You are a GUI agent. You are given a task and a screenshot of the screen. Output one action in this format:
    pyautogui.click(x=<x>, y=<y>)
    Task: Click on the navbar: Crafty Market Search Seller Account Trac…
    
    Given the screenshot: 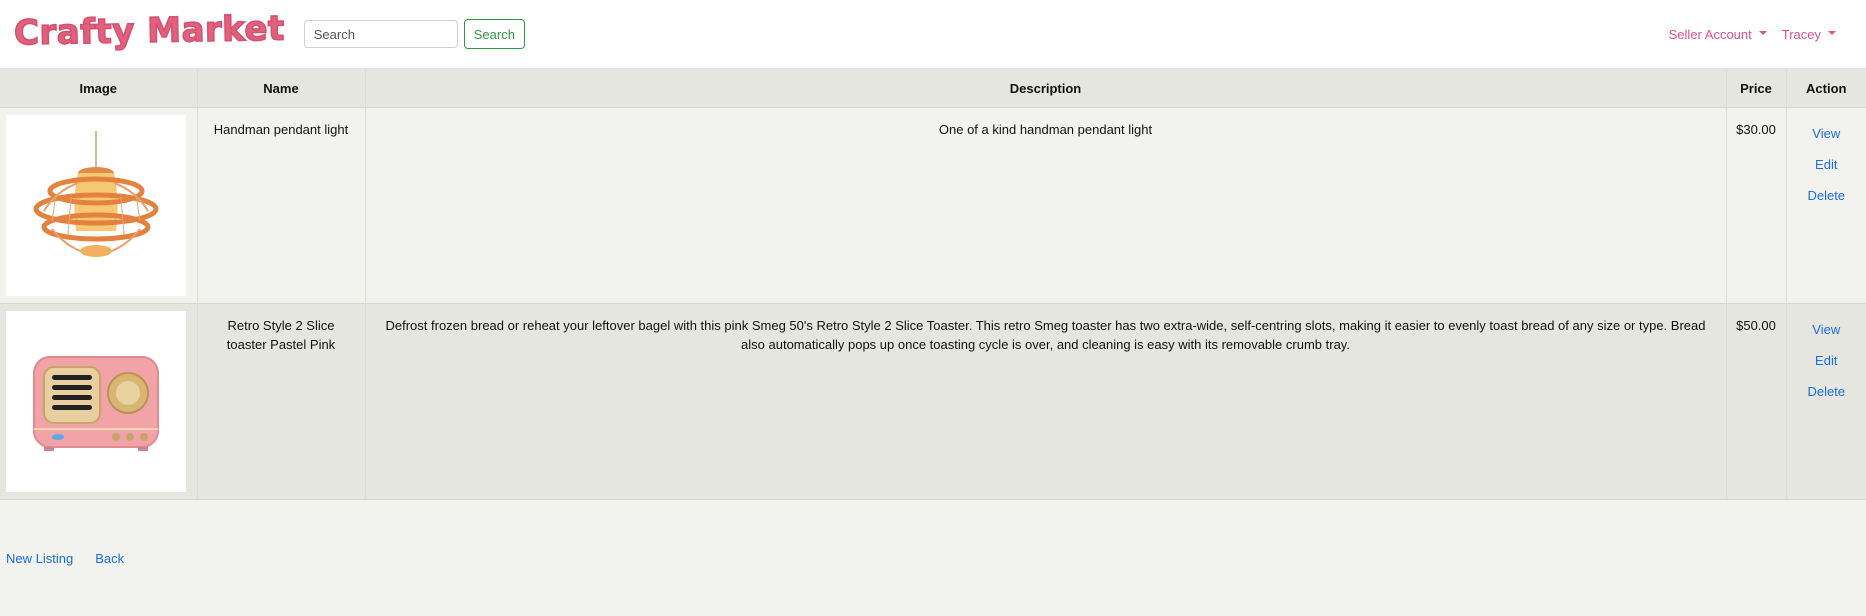 What is the action you would take?
    pyautogui.click(x=933, y=34)
    